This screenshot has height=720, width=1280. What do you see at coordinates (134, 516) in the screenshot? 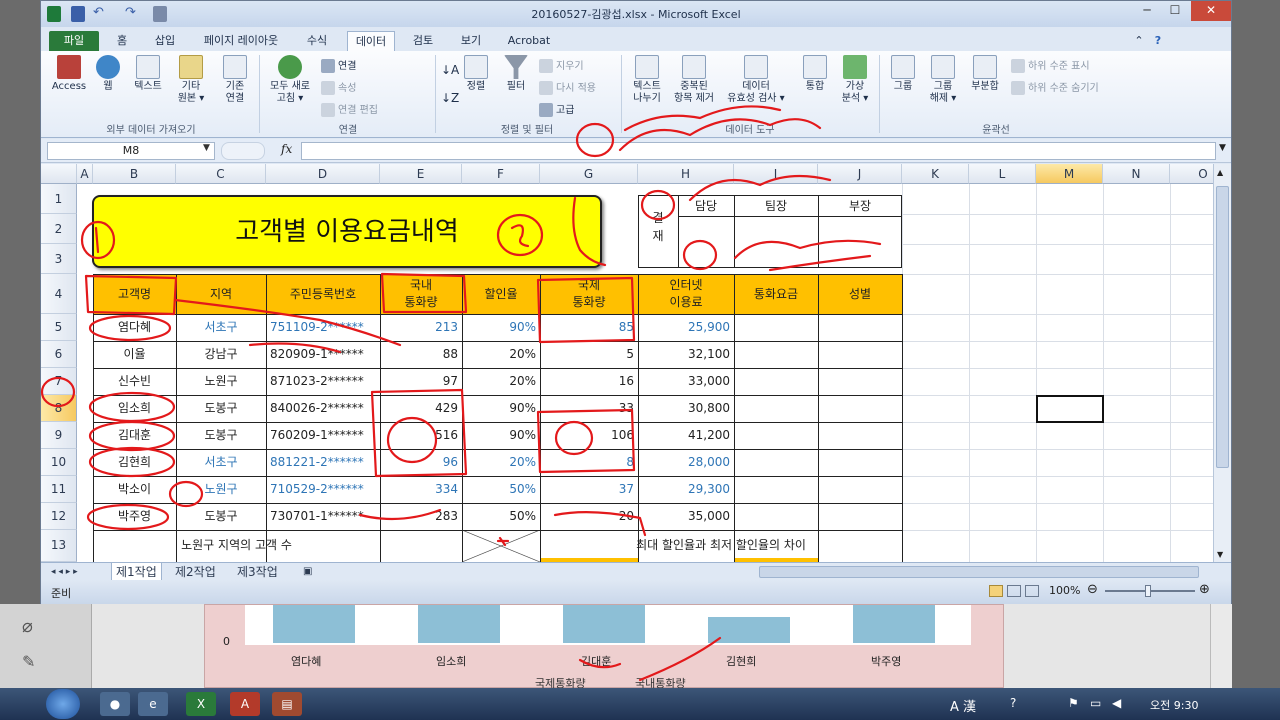
I see `table-cell-name: 박주영` at bounding box center [134, 516].